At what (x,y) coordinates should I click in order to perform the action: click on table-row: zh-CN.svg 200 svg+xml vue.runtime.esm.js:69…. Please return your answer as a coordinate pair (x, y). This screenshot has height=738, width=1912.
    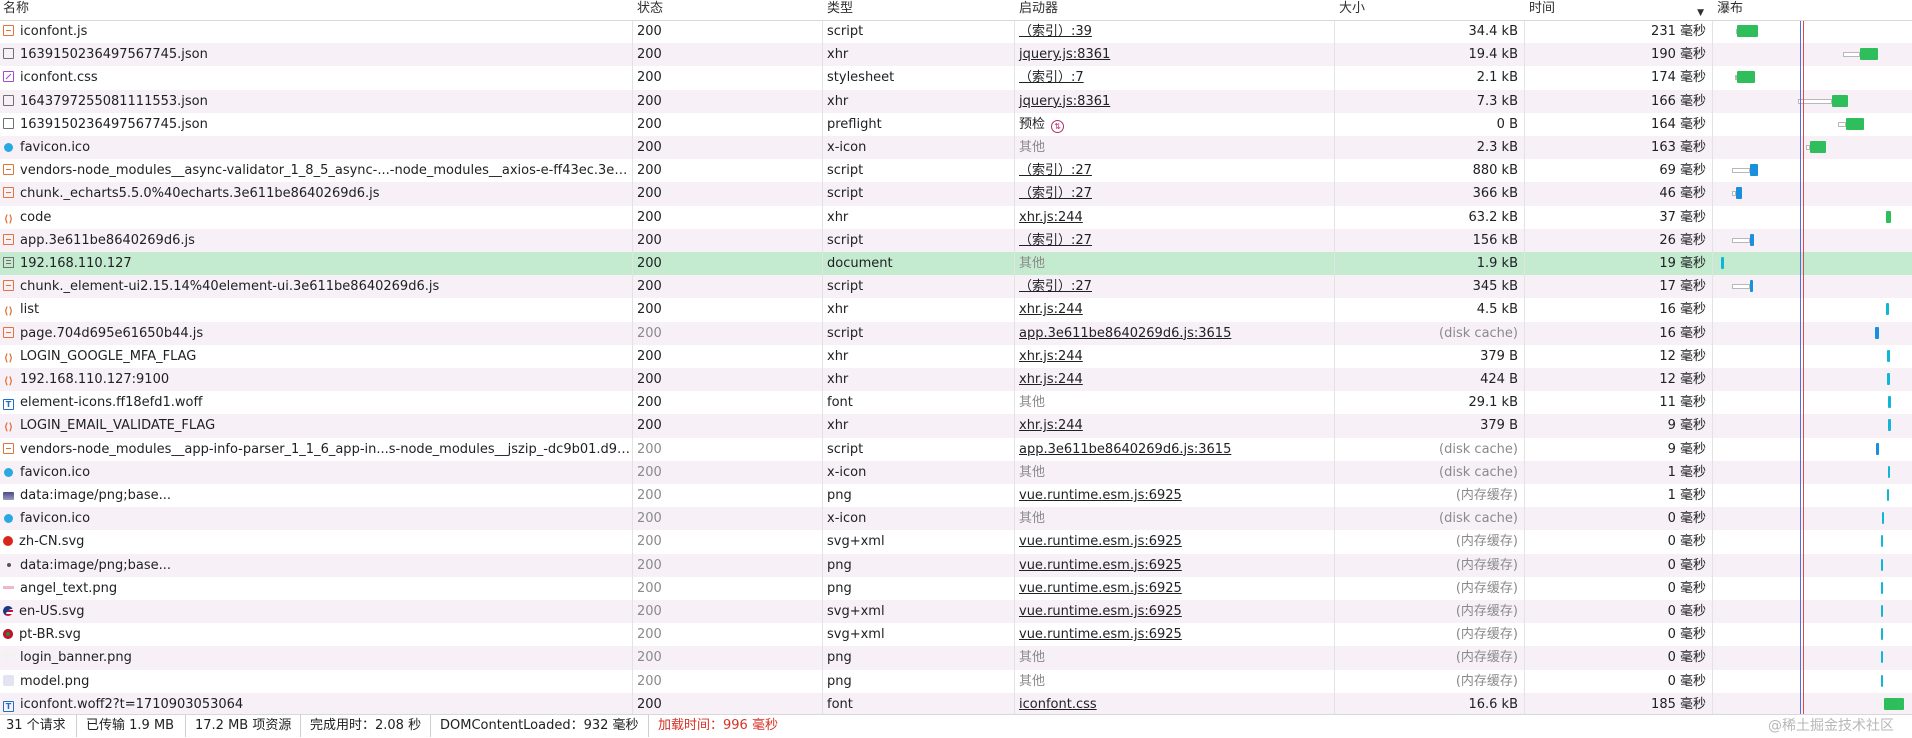
    Looking at the image, I should click on (956, 541).